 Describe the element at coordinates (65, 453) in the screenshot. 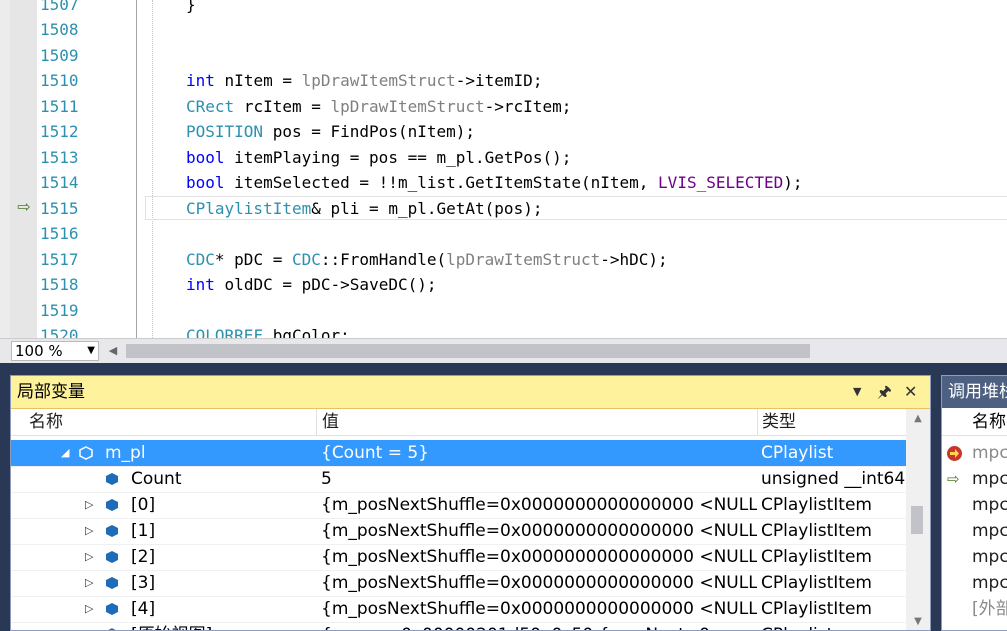

I see `collapse-icon: ◢` at that location.